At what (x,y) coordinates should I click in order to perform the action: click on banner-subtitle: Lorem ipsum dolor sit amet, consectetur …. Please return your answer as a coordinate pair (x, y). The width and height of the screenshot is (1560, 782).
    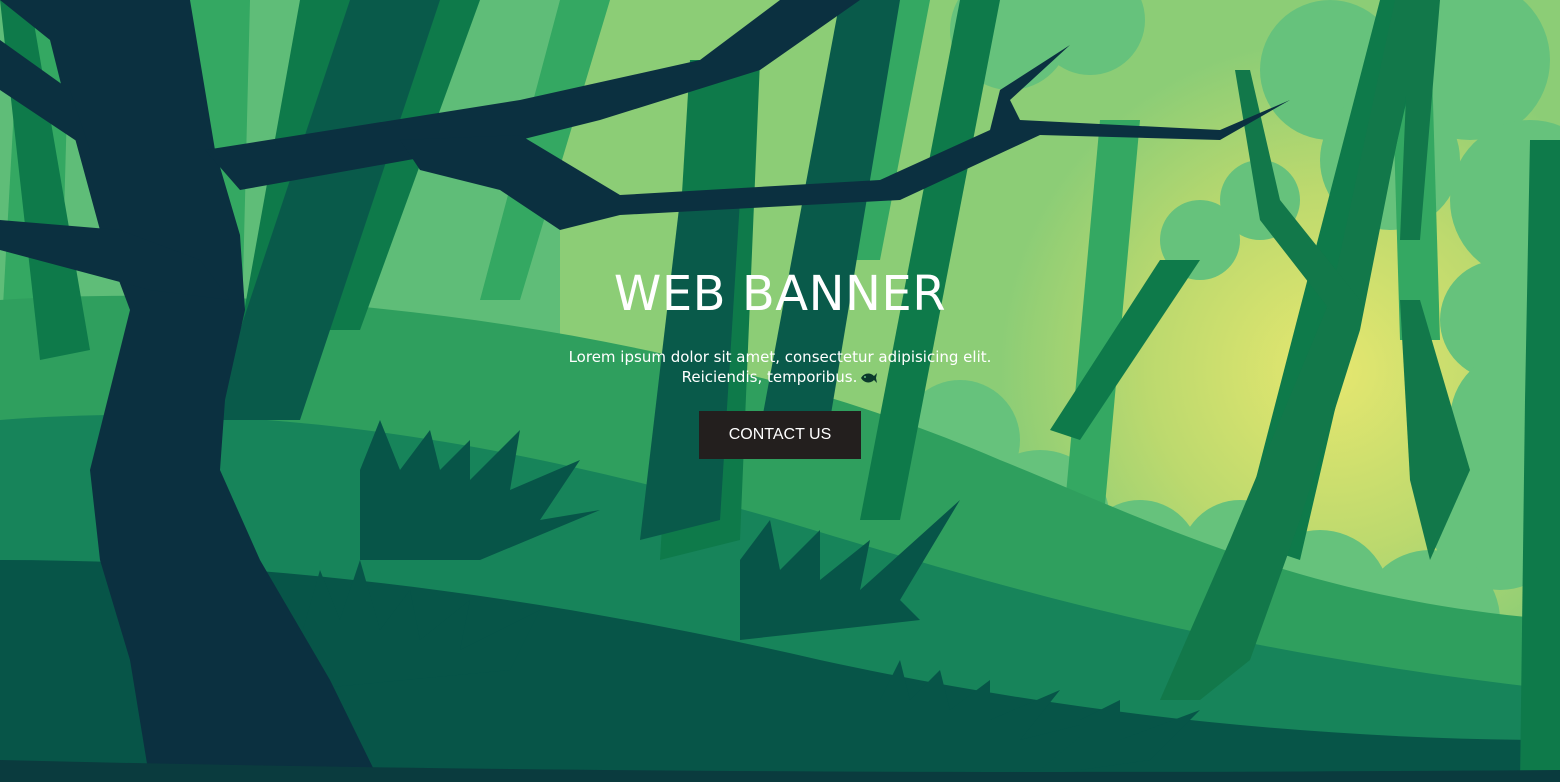
    Looking at the image, I should click on (780, 368).